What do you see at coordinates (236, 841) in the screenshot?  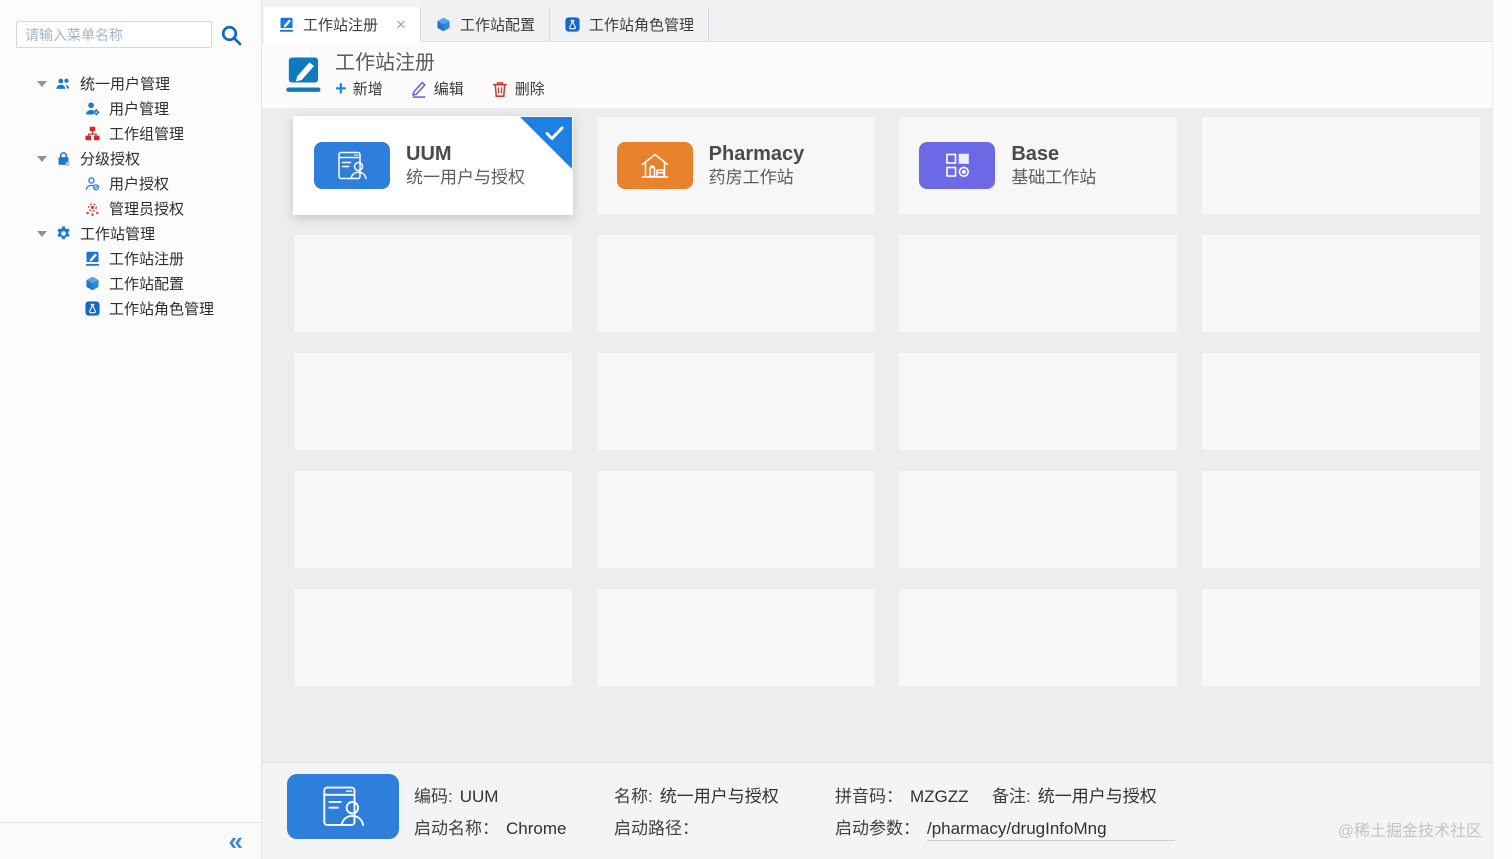 I see `collapse-sidebar-icon: «` at bounding box center [236, 841].